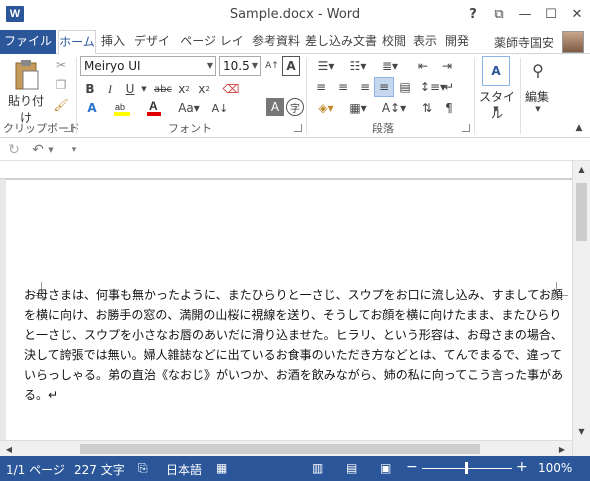 The width and height of the screenshot is (590, 481). What do you see at coordinates (343, 87) in the screenshot?
I see `align-center-icon: ≡` at bounding box center [343, 87].